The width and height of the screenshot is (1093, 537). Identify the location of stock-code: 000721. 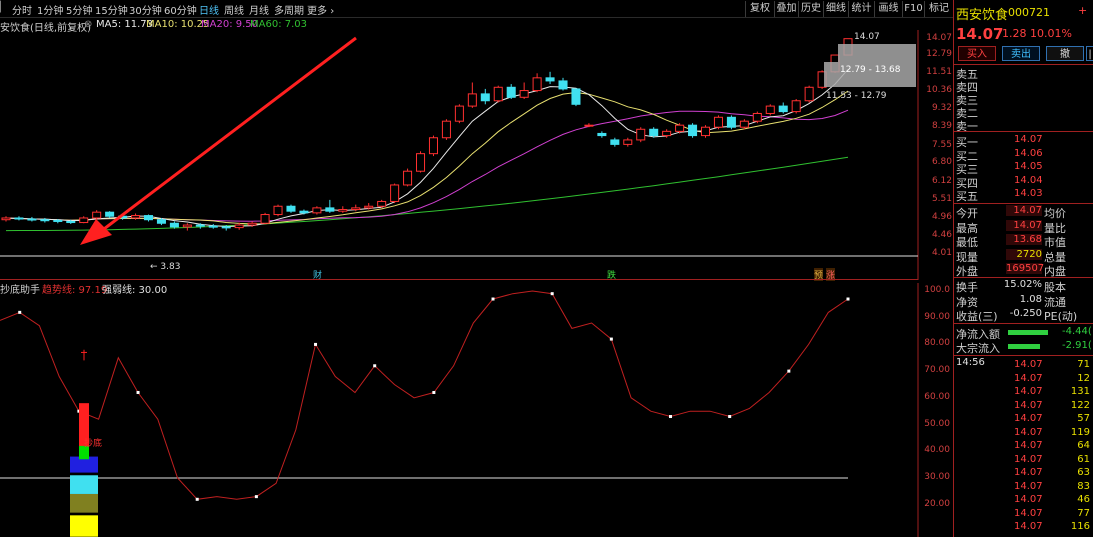
(1029, 12).